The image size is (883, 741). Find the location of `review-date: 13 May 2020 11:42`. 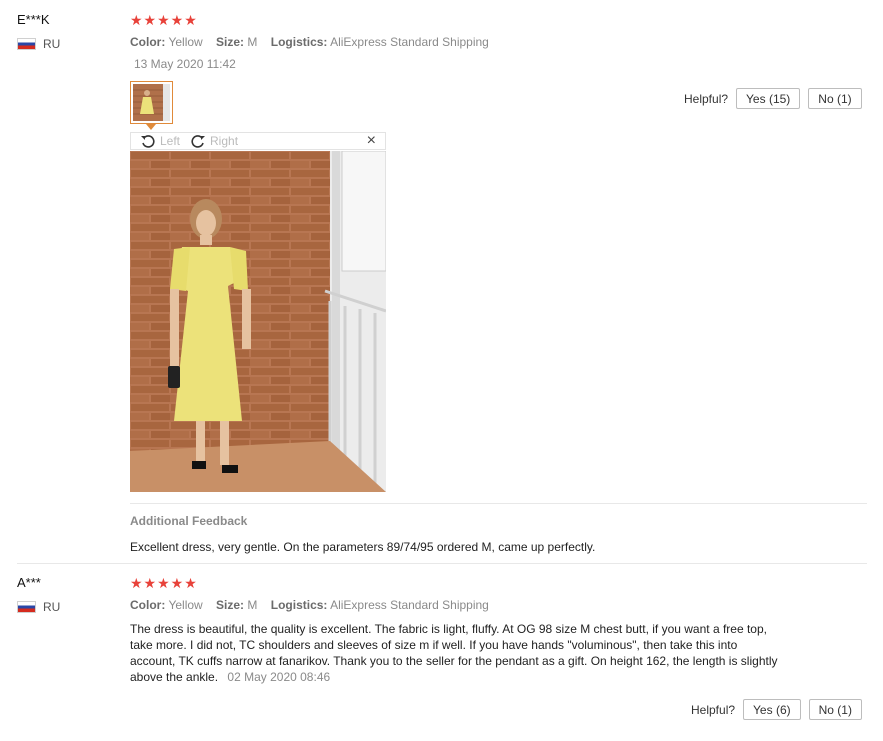

review-date: 13 May 2020 11:42 is located at coordinates (185, 64).